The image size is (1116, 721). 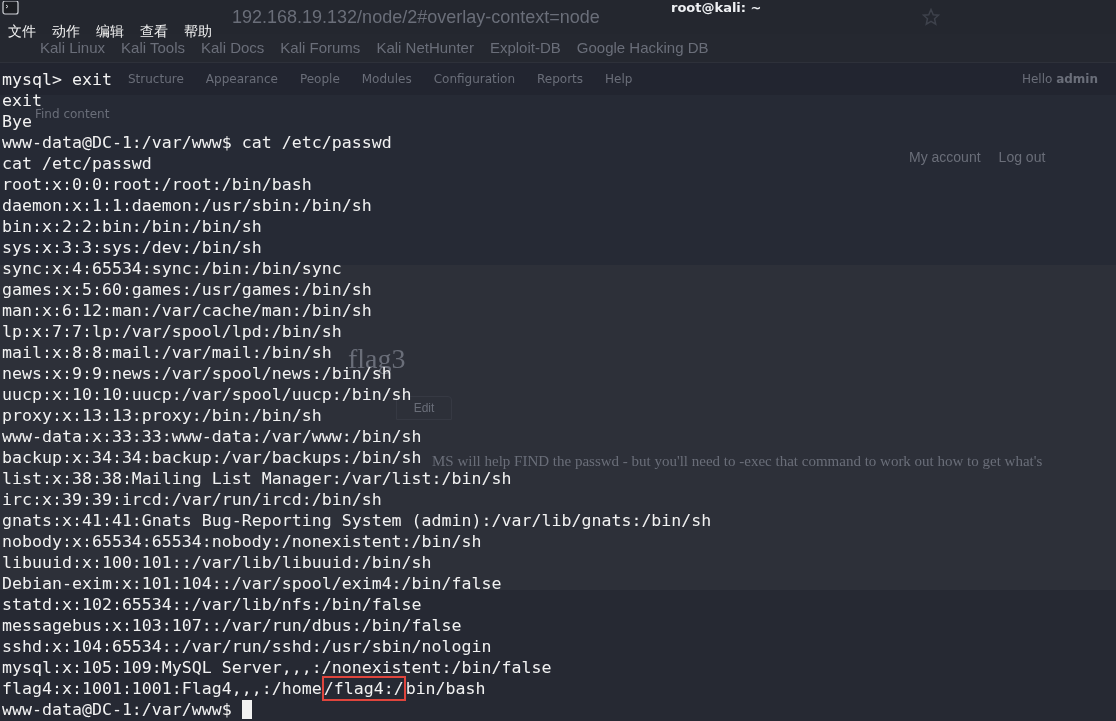 What do you see at coordinates (416, 17) in the screenshot?
I see `address-bar-url: 192.168.19.132/node/2#overlay-context=node` at bounding box center [416, 17].